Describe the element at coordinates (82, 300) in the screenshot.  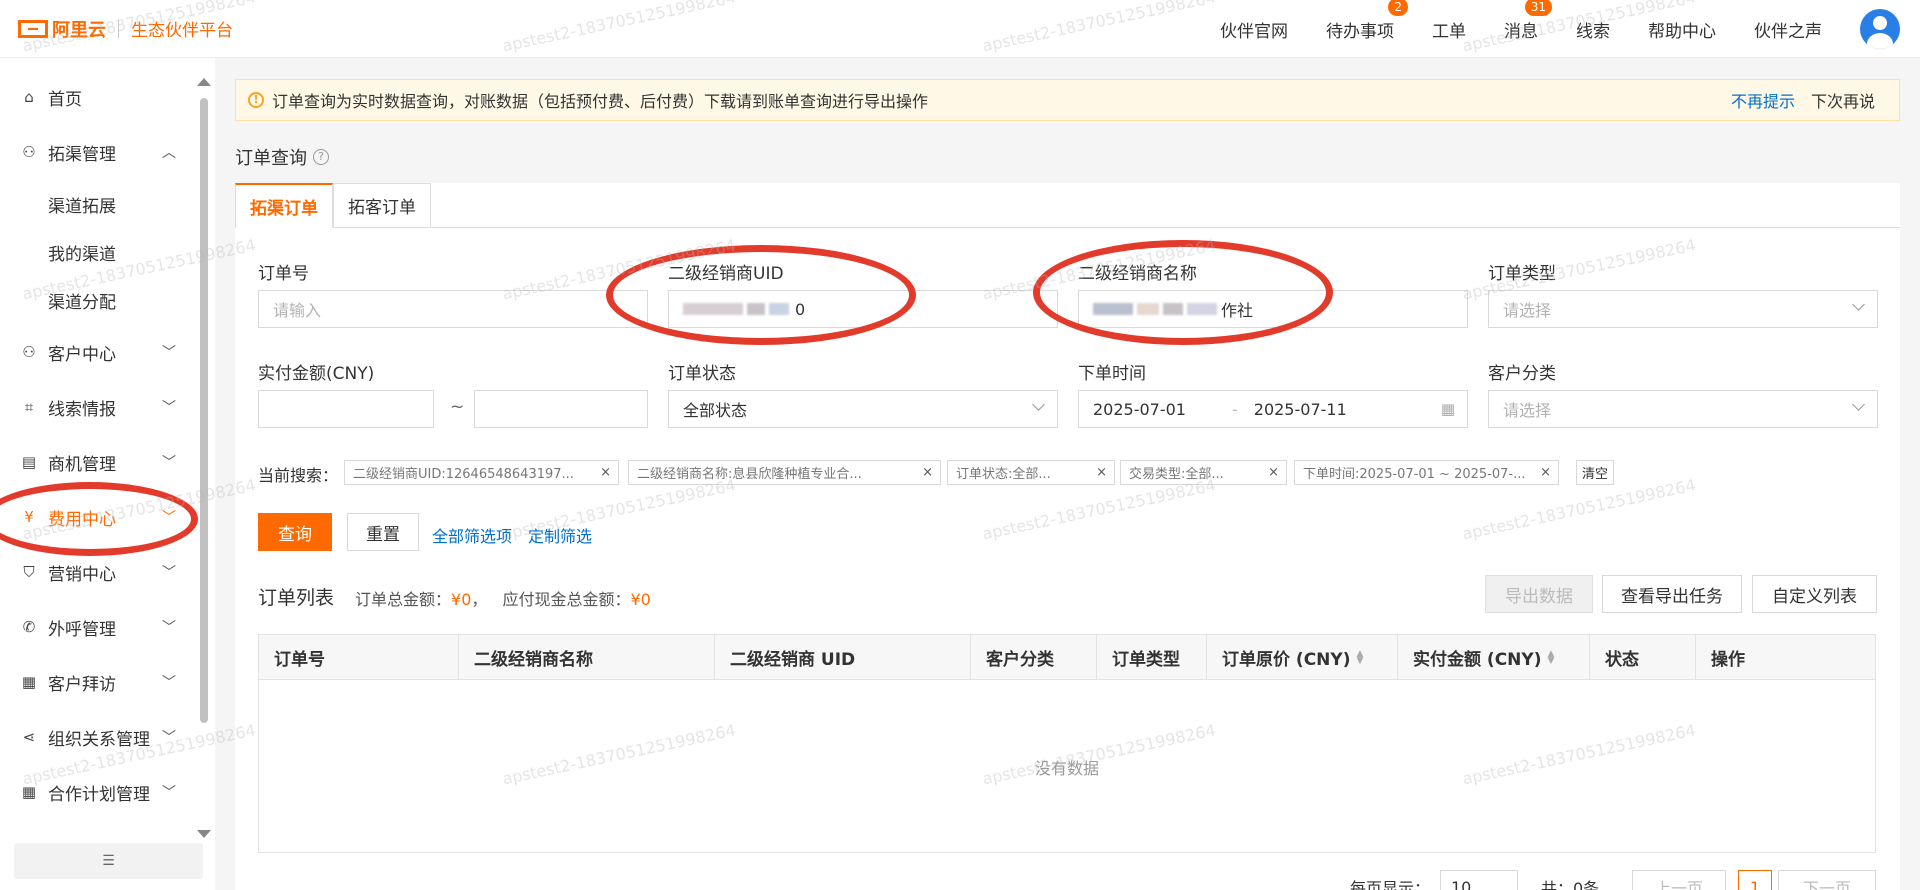
I see `sidebar-sub-channel-assign: 渠道分配` at that location.